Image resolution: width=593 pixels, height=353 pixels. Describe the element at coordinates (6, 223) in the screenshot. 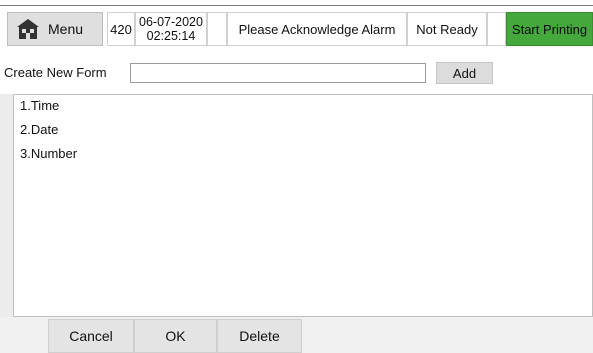

I see `left-margin` at that location.